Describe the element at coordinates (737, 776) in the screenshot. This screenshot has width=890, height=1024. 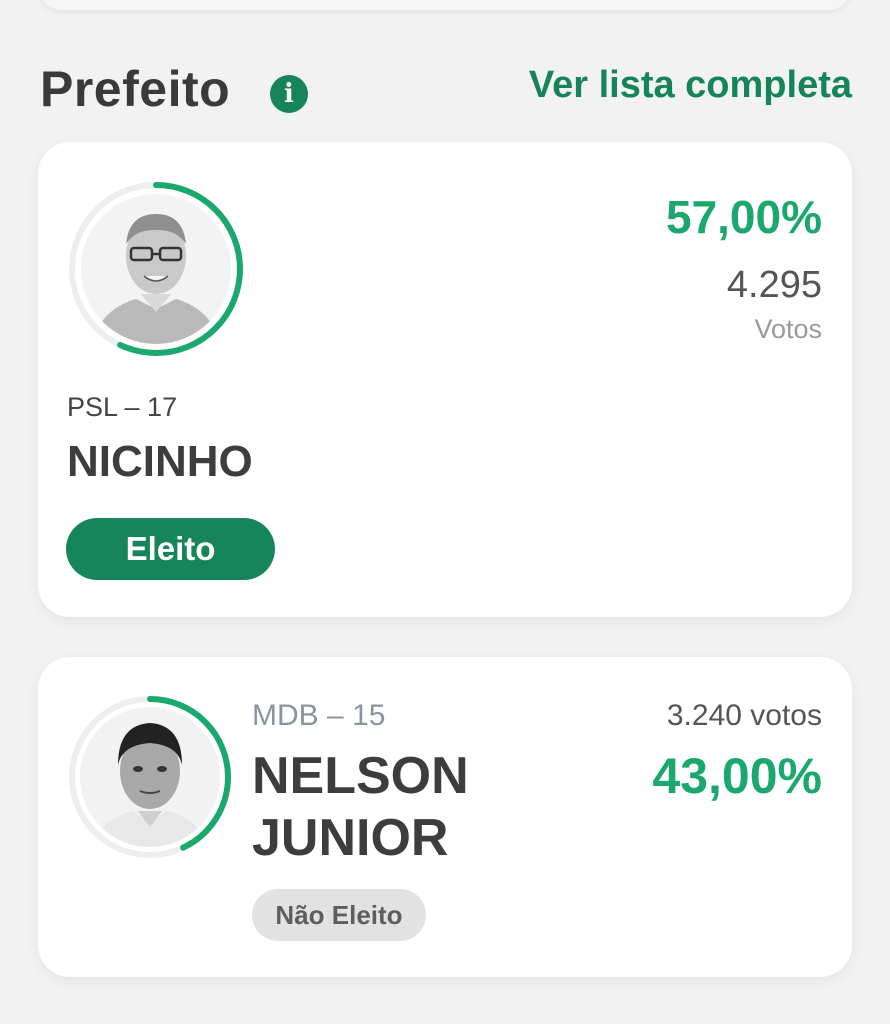
I see `vote-percentage: 43,00%` at that location.